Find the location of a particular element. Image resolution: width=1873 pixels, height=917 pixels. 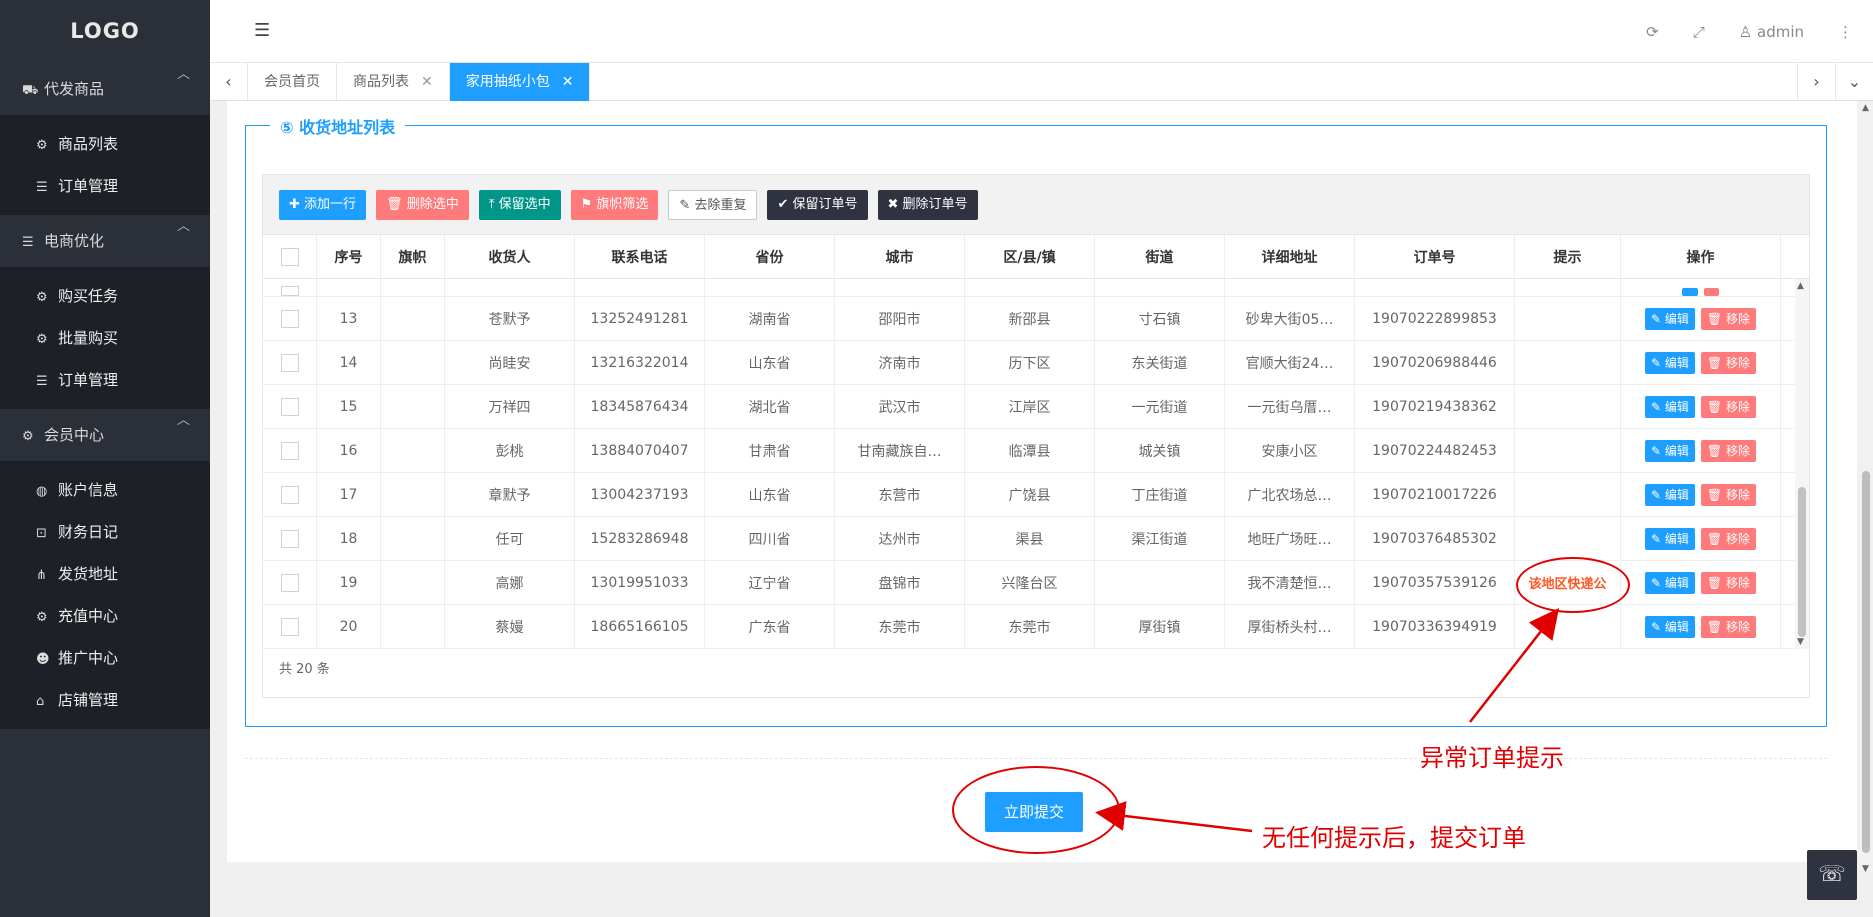

col-order: 订单号 is located at coordinates (1435, 256).